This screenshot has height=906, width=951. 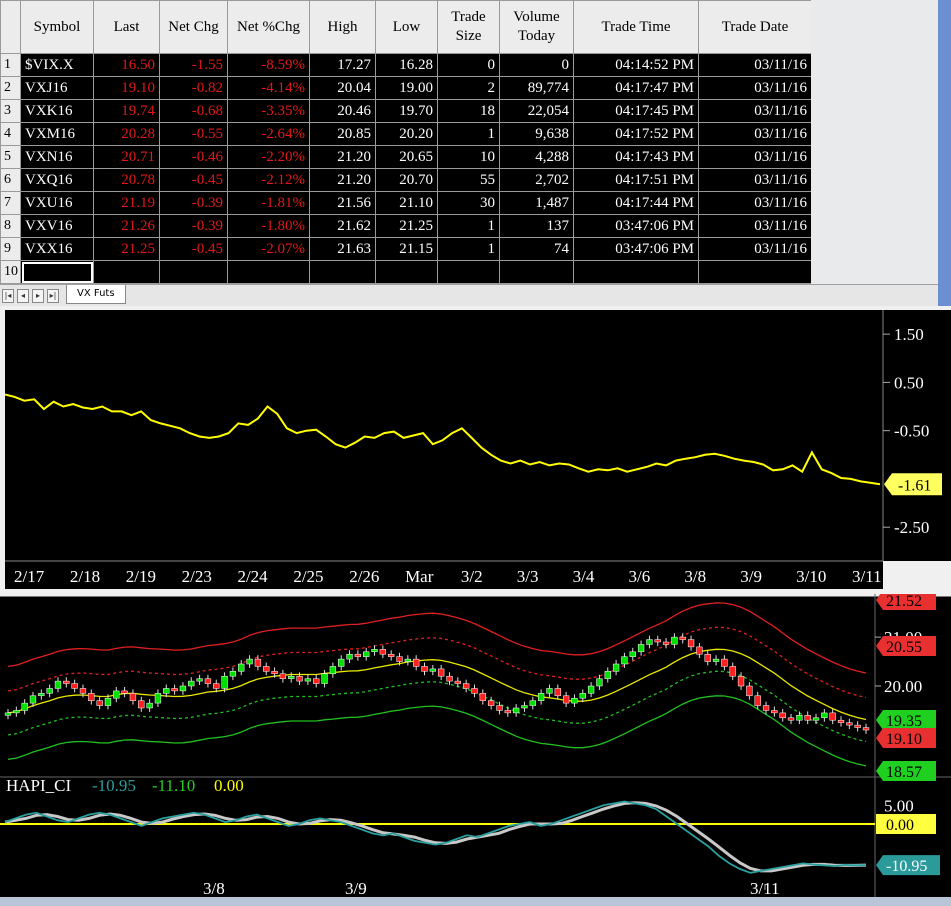 I want to click on cell-trade-size, so click(x=468, y=272).